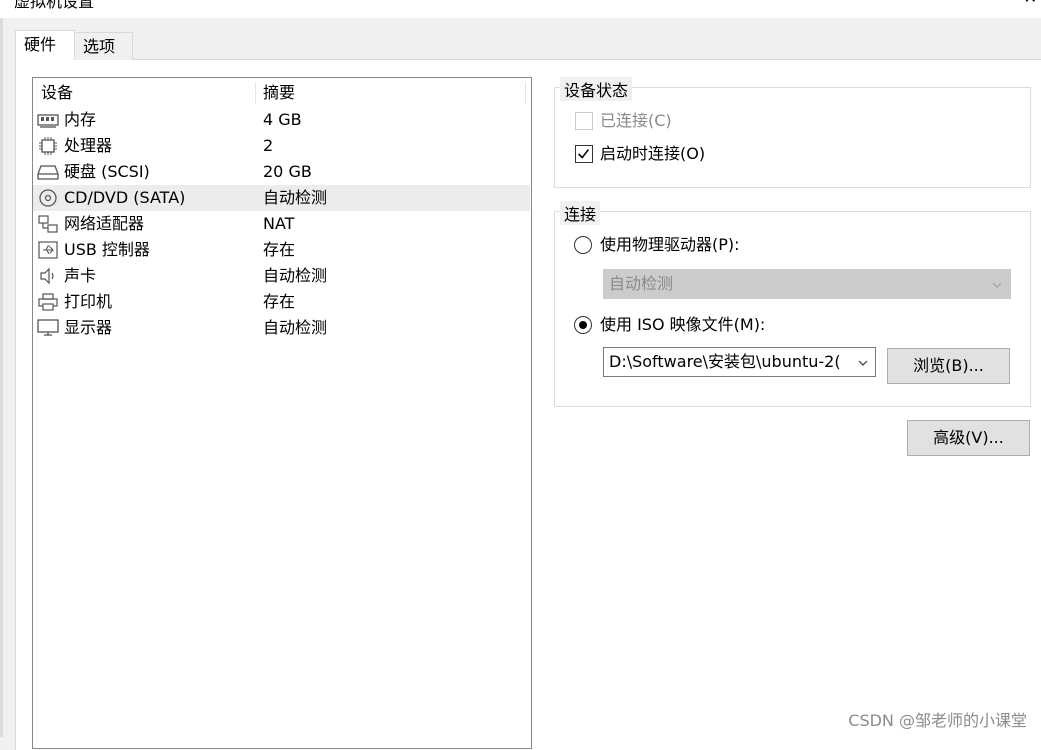  I want to click on checkmark-icon, so click(584, 154).